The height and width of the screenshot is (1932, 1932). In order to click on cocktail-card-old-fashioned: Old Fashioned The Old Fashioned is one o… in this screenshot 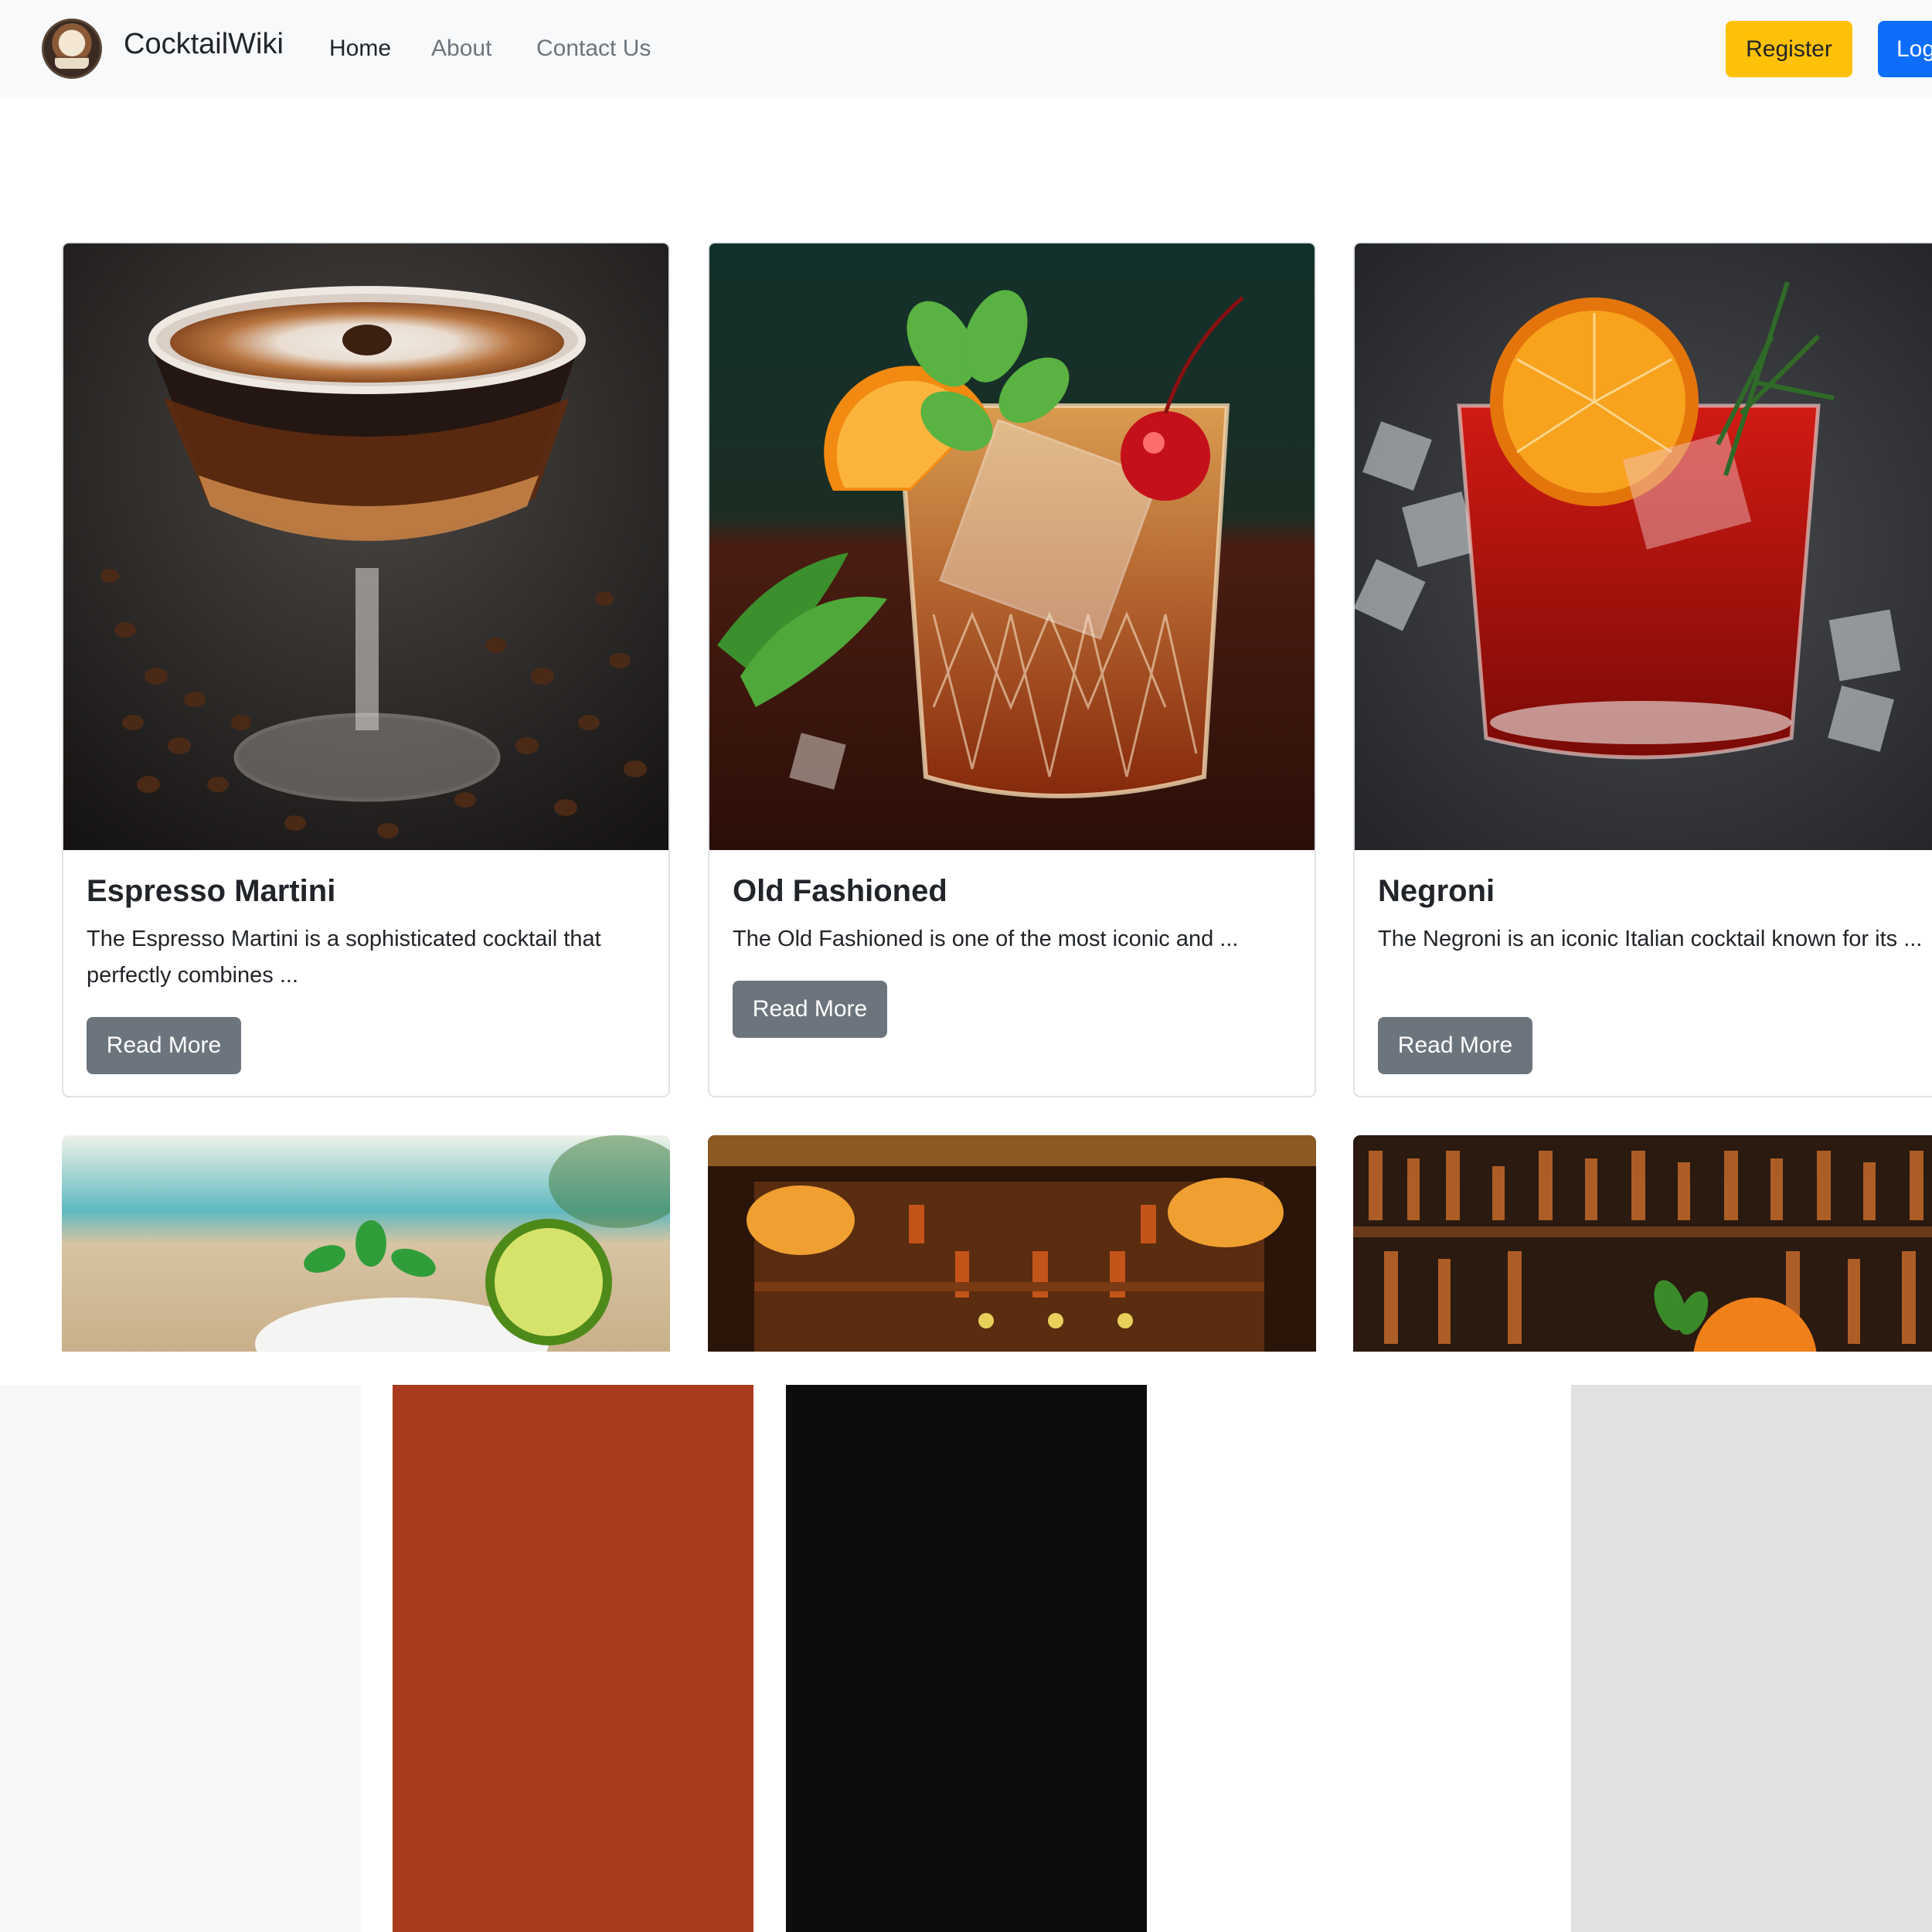, I will do `click(1012, 670)`.